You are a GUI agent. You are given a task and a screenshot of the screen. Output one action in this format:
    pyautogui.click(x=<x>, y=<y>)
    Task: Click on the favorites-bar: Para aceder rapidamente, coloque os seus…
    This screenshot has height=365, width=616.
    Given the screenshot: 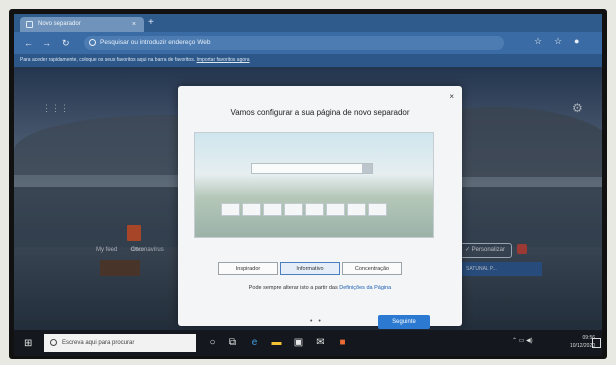 What is the action you would take?
    pyautogui.click(x=308, y=60)
    